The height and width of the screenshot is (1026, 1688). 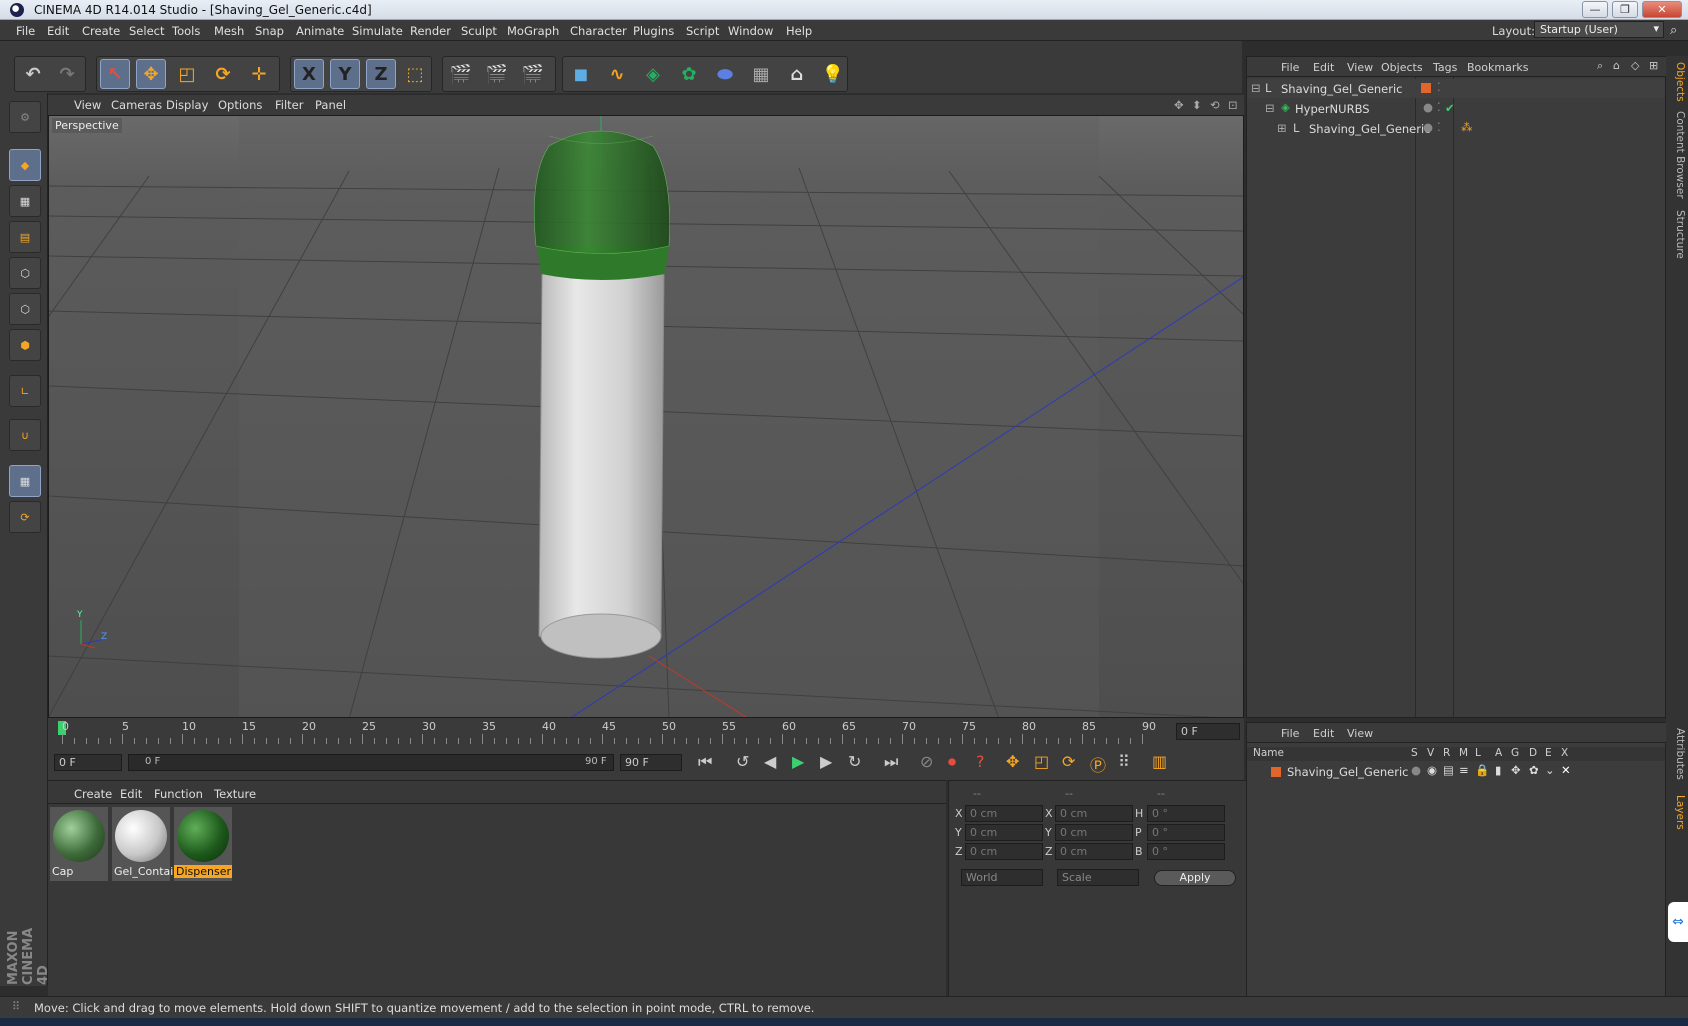 I want to click on menu-script: Script, so click(x=702, y=31).